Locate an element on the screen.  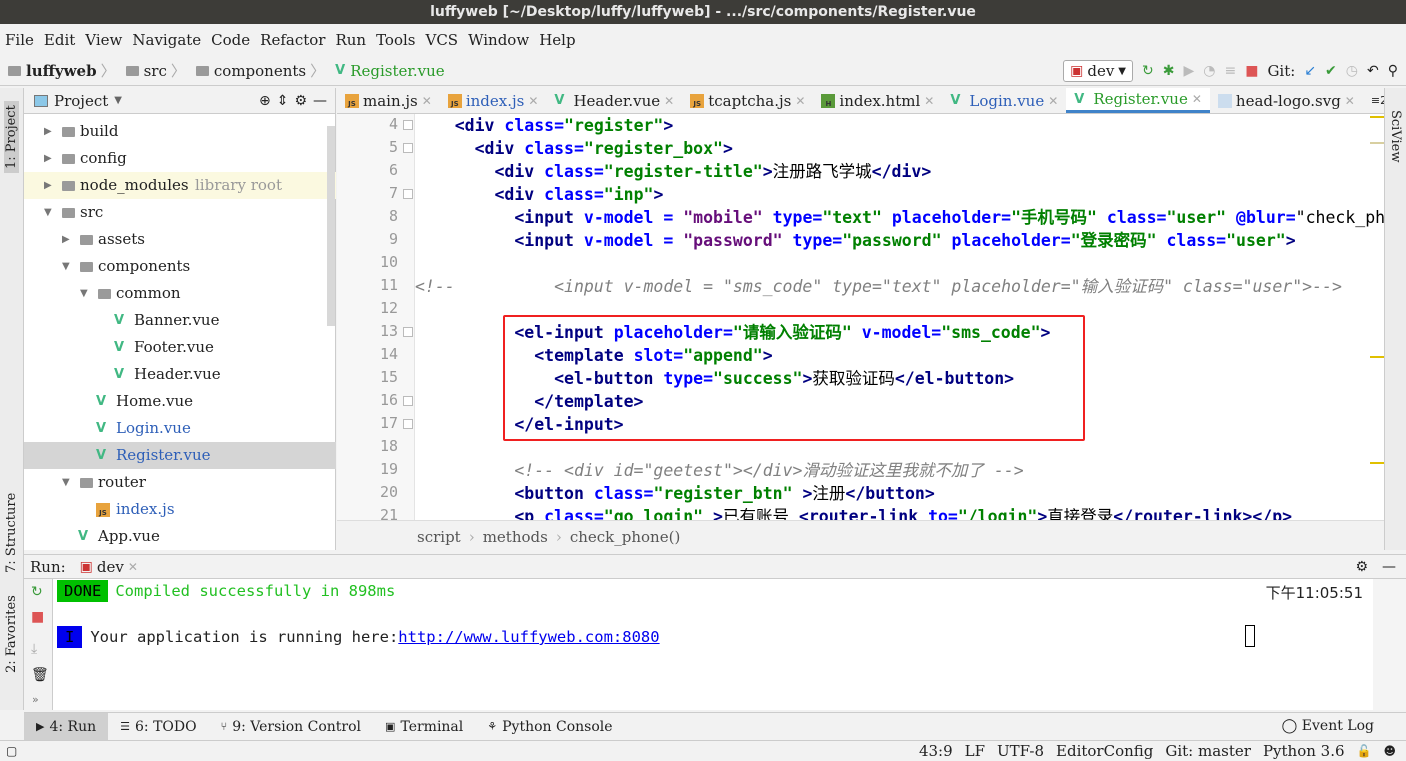
tree-item: ▶ config is located at coordinates (180, 158).